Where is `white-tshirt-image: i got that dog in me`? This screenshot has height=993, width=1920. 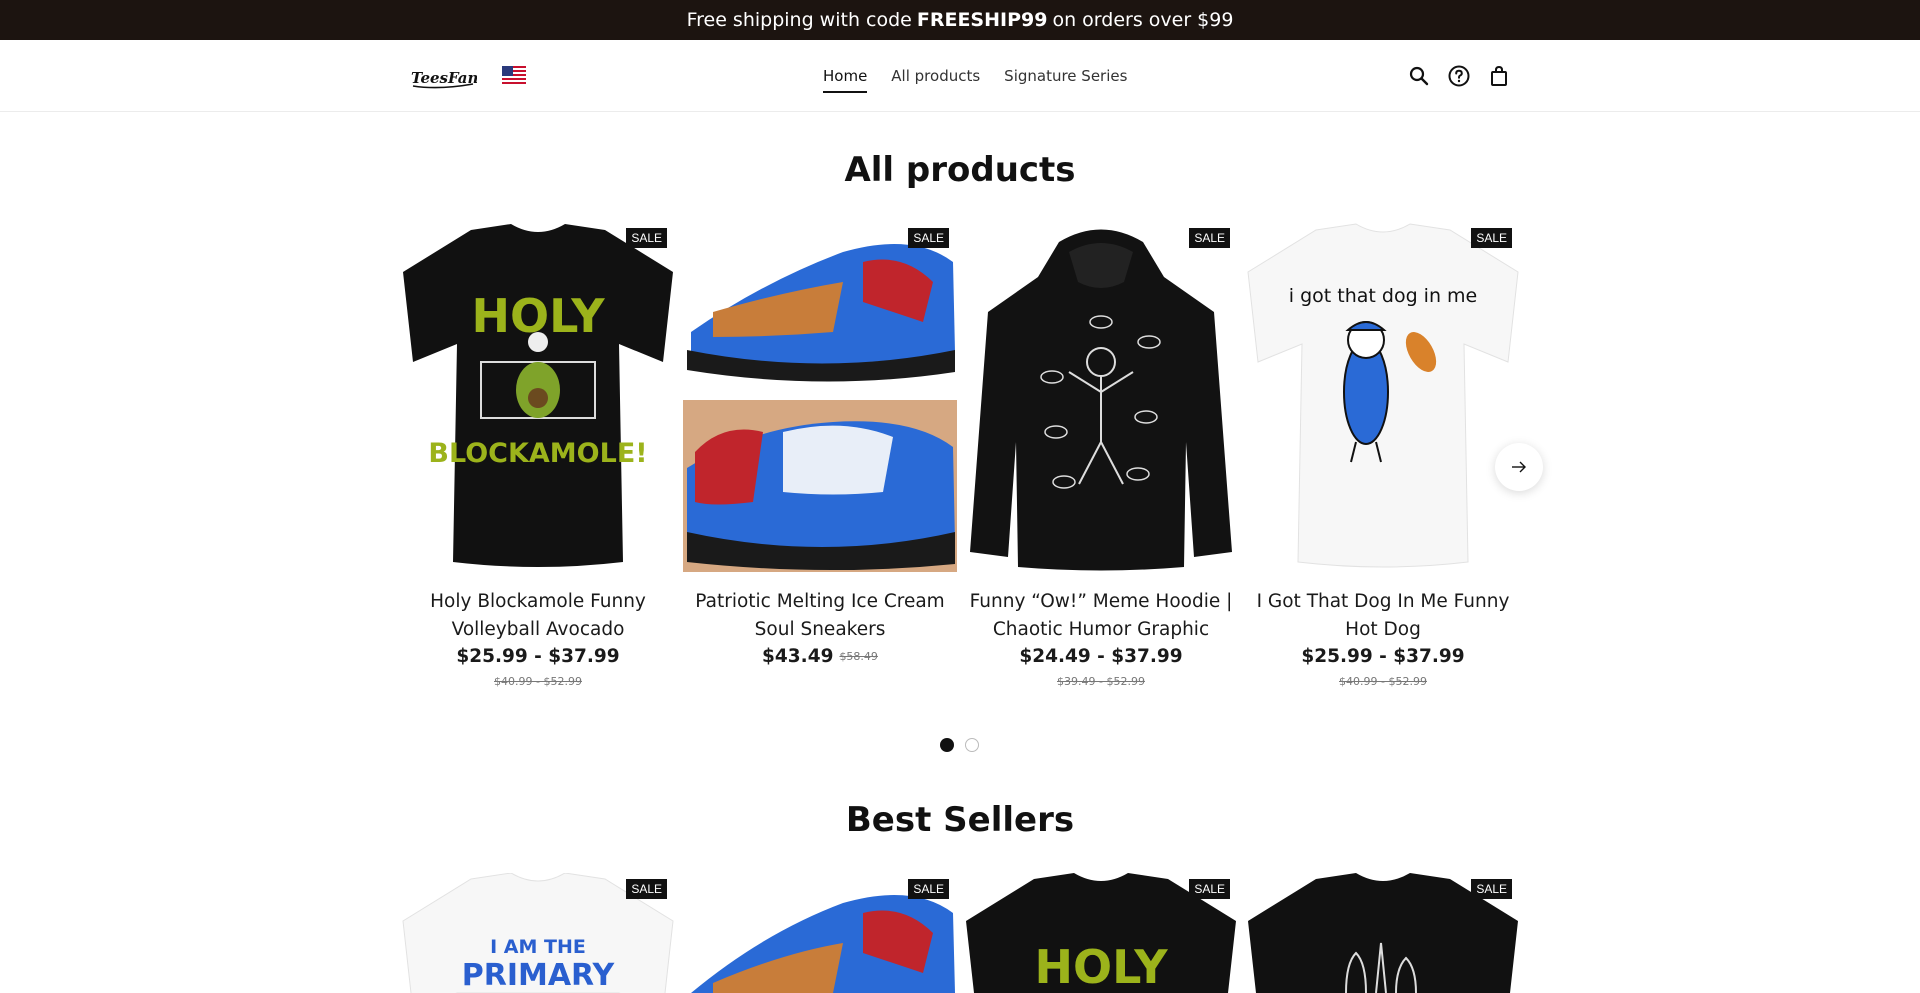
white-tshirt-image: i got that dog in me is located at coordinates (1383, 395).